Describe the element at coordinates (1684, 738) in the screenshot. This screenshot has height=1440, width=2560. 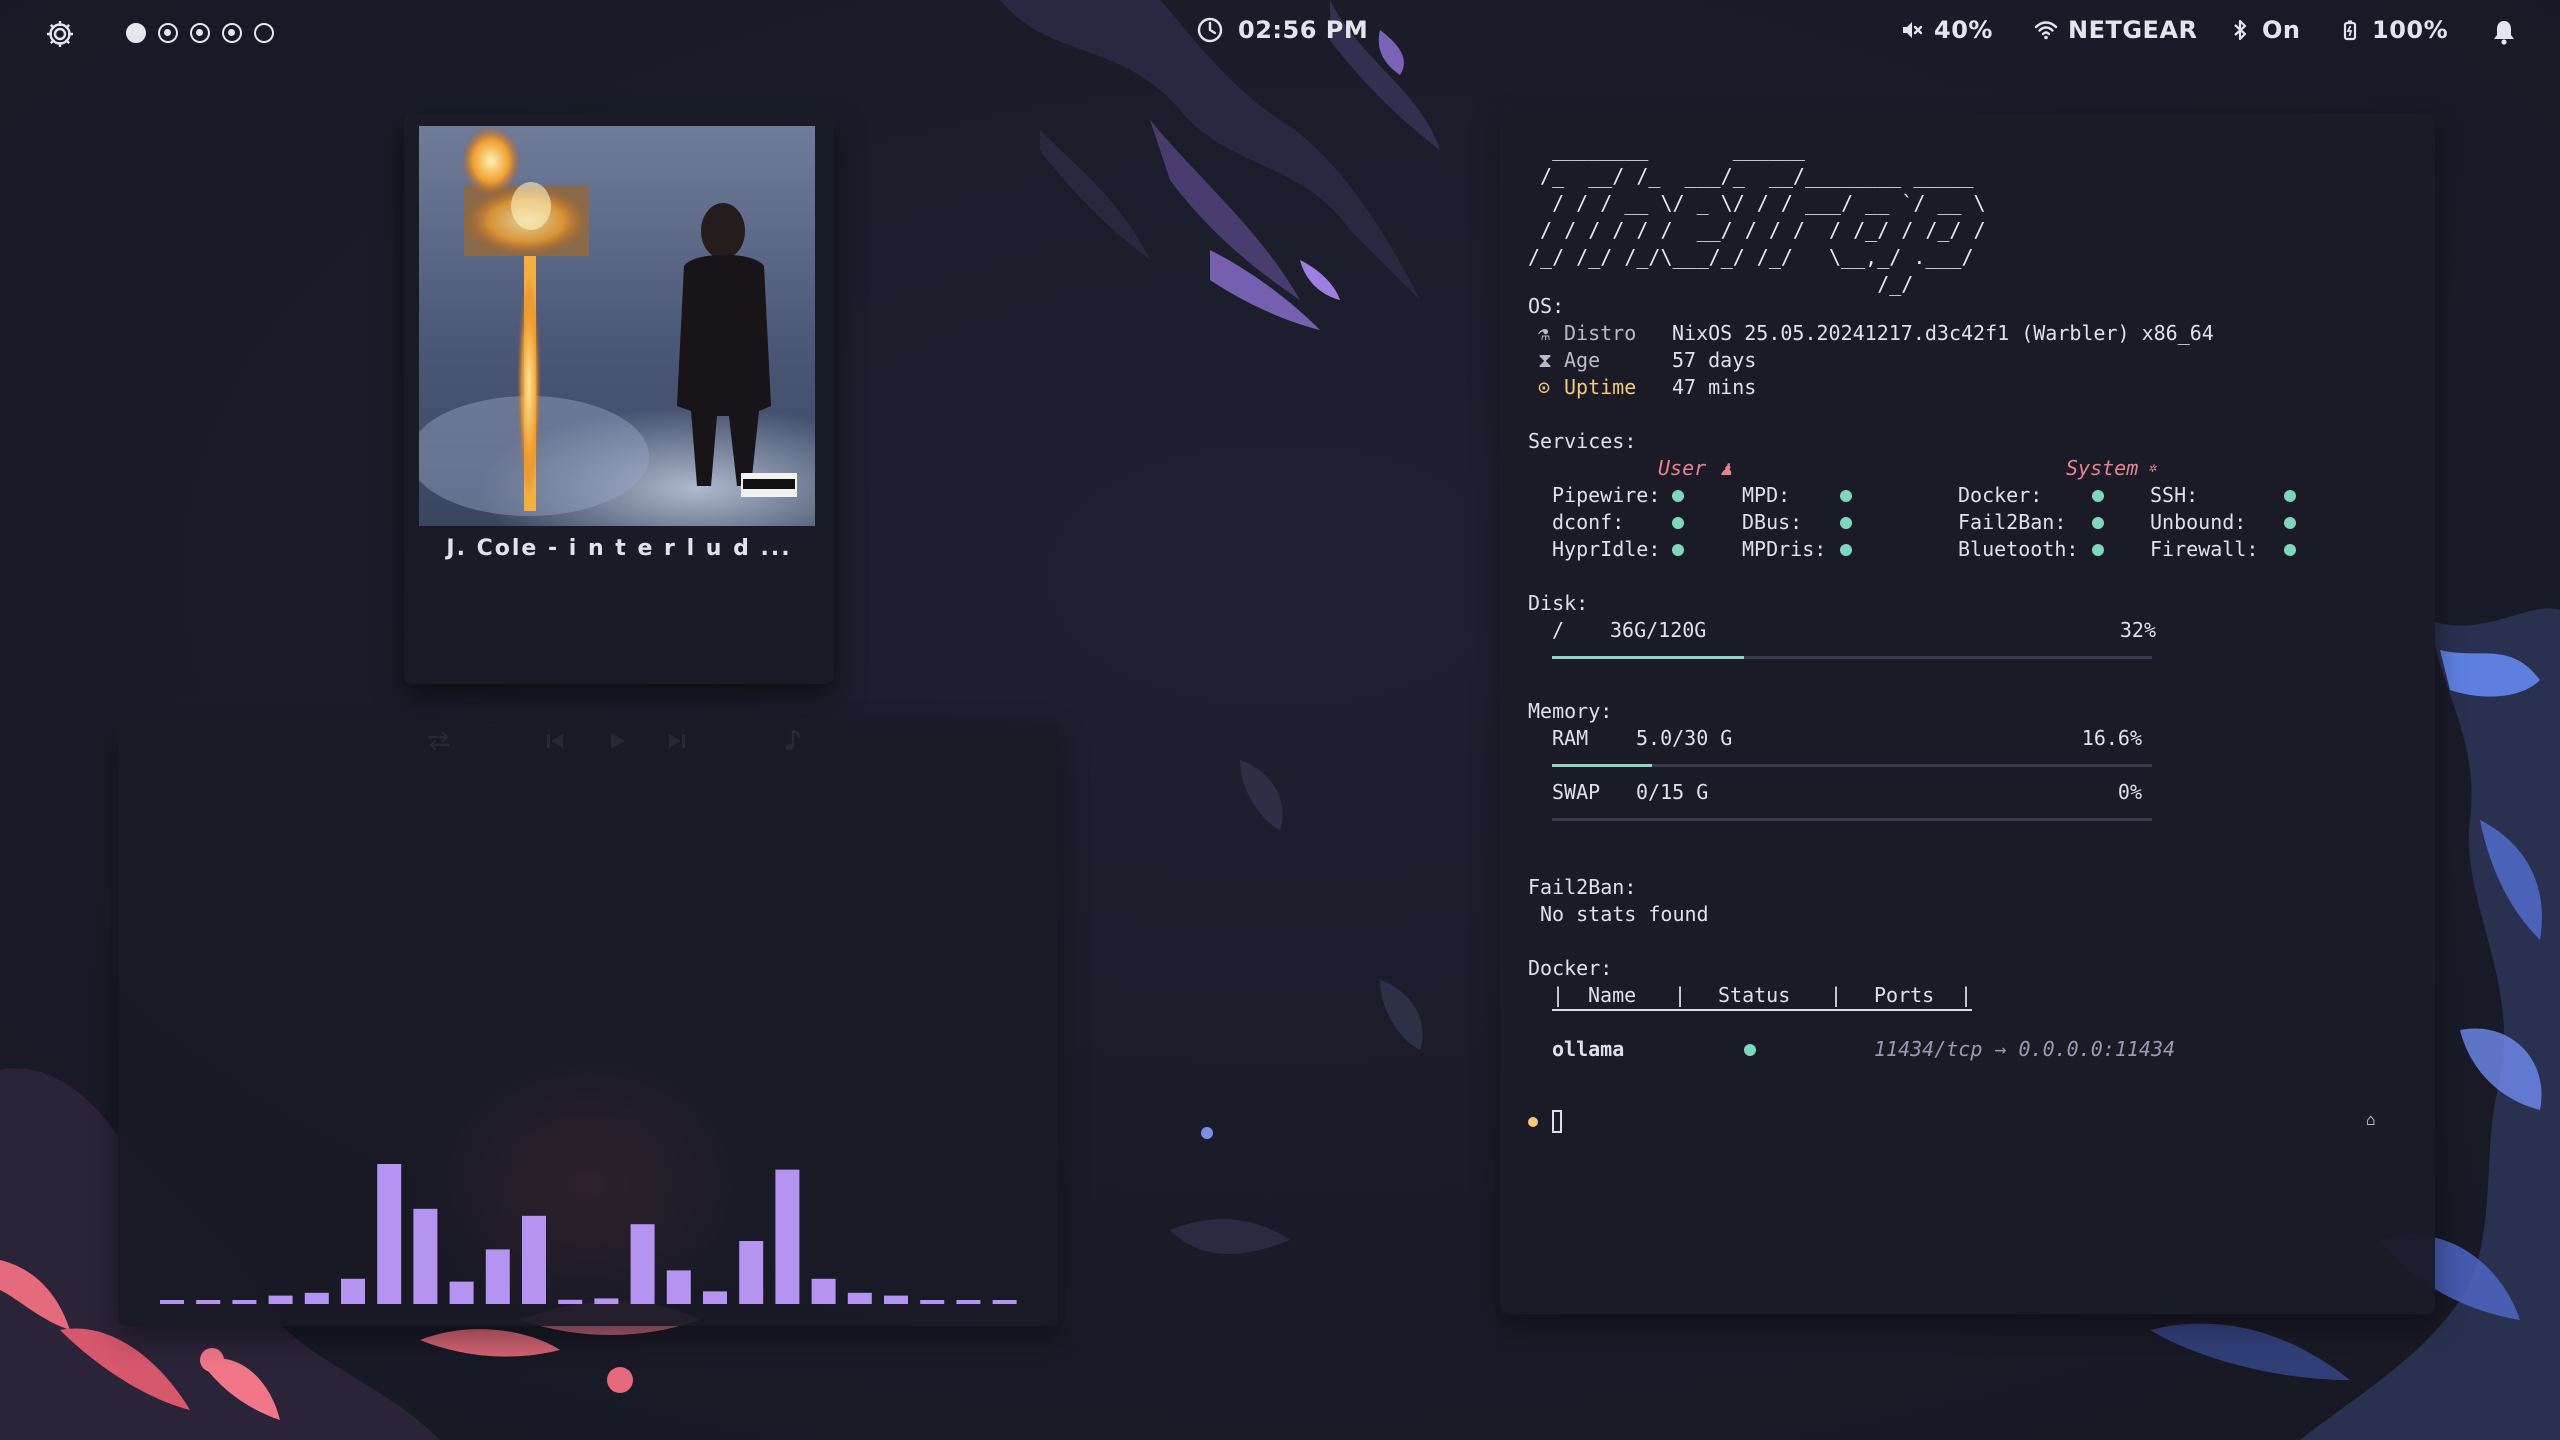
I see `ram-usage: 5.0/30 G` at that location.